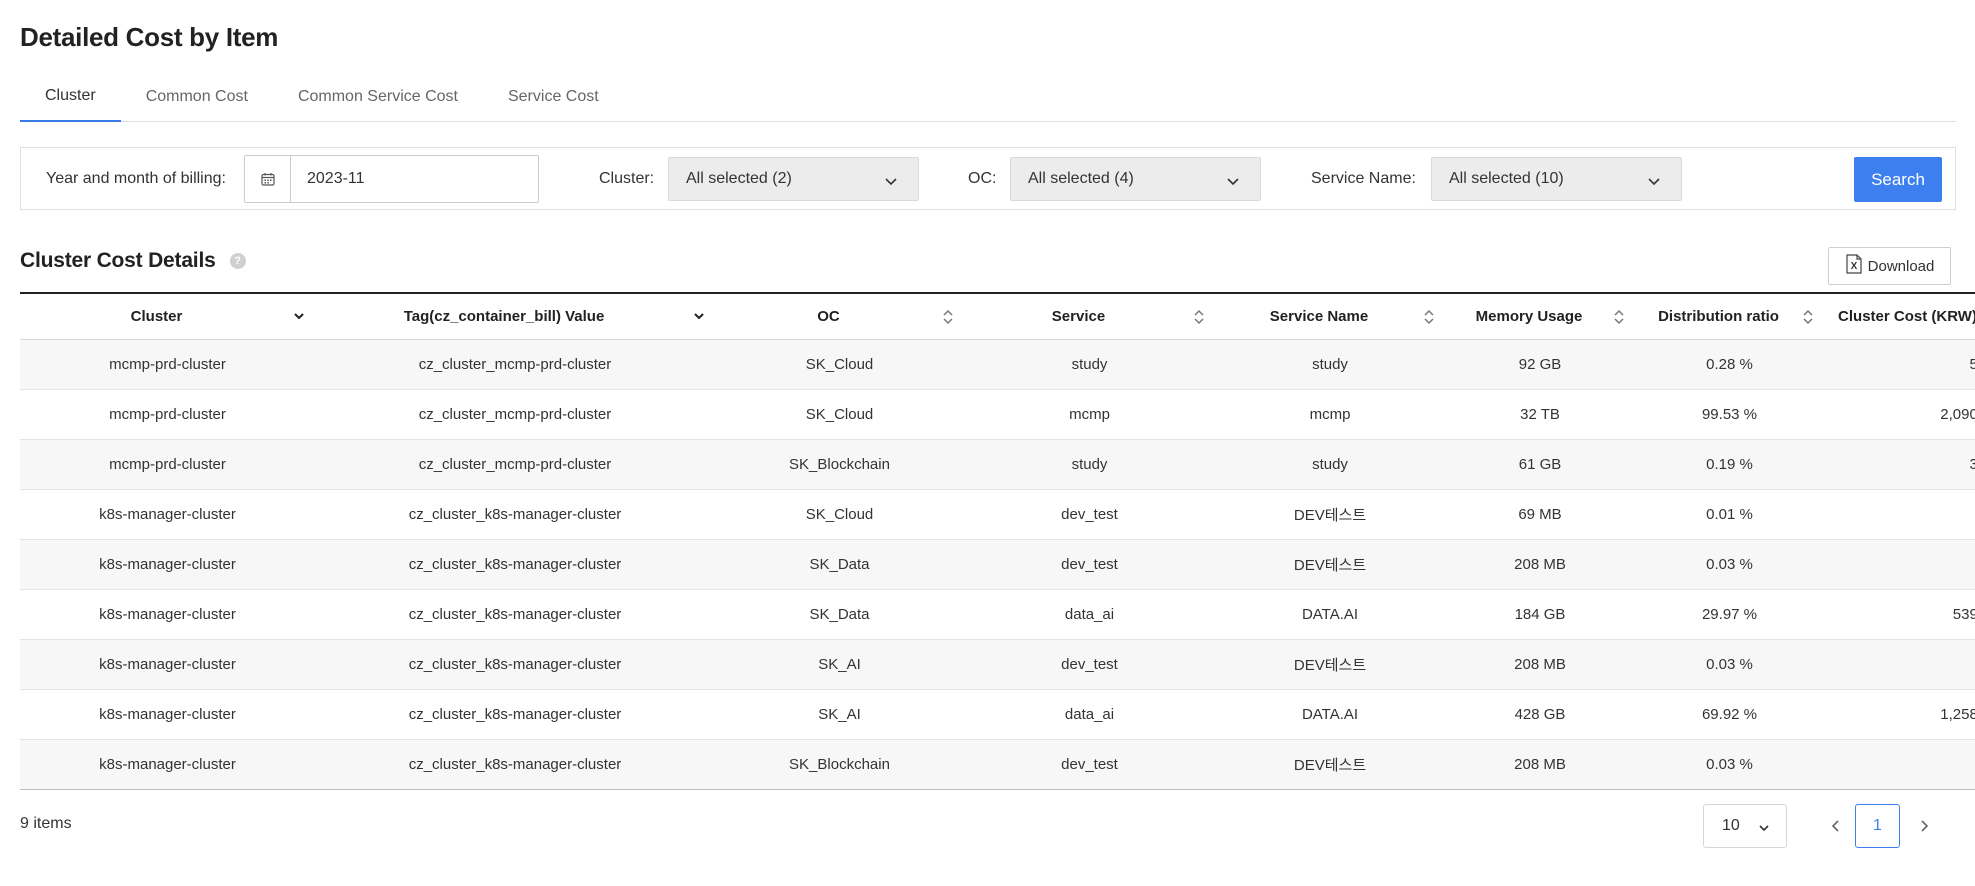 The width and height of the screenshot is (1975, 886). Describe the element at coordinates (1540, 614) in the screenshot. I see `memory-usage-cell: 184 GB` at that location.